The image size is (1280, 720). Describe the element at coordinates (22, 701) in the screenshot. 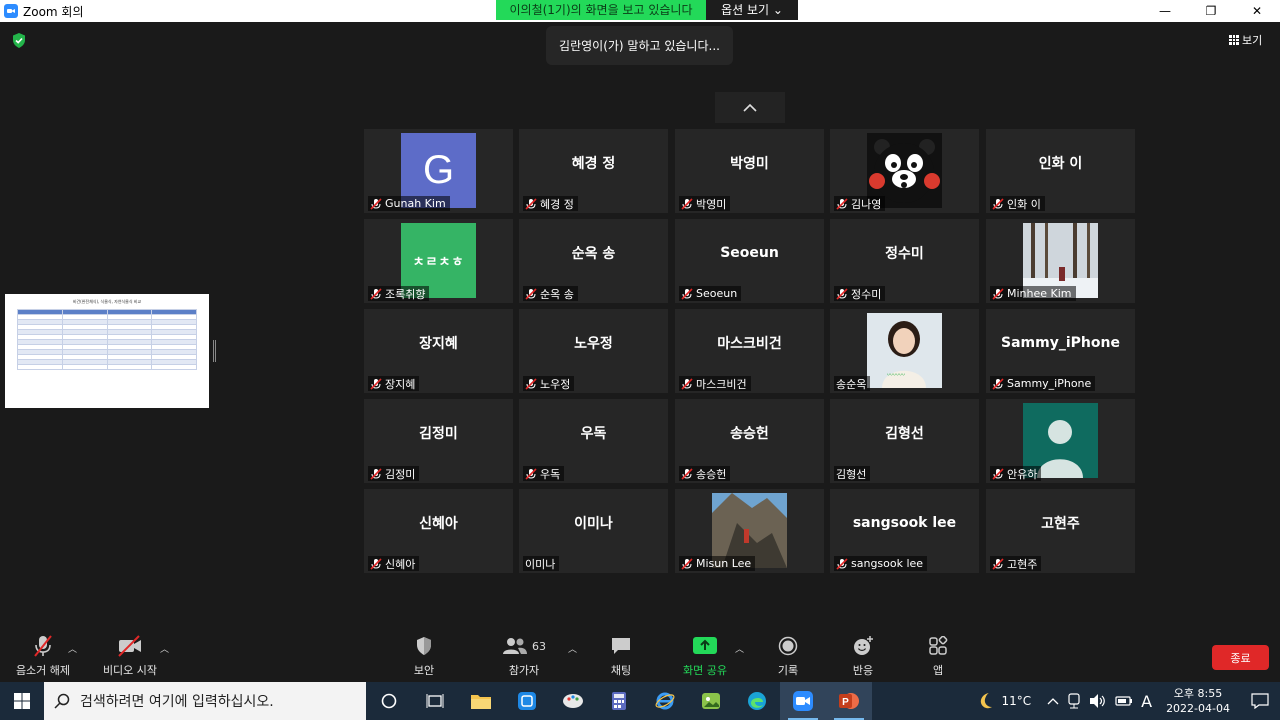

I see `windows-start-button` at that location.